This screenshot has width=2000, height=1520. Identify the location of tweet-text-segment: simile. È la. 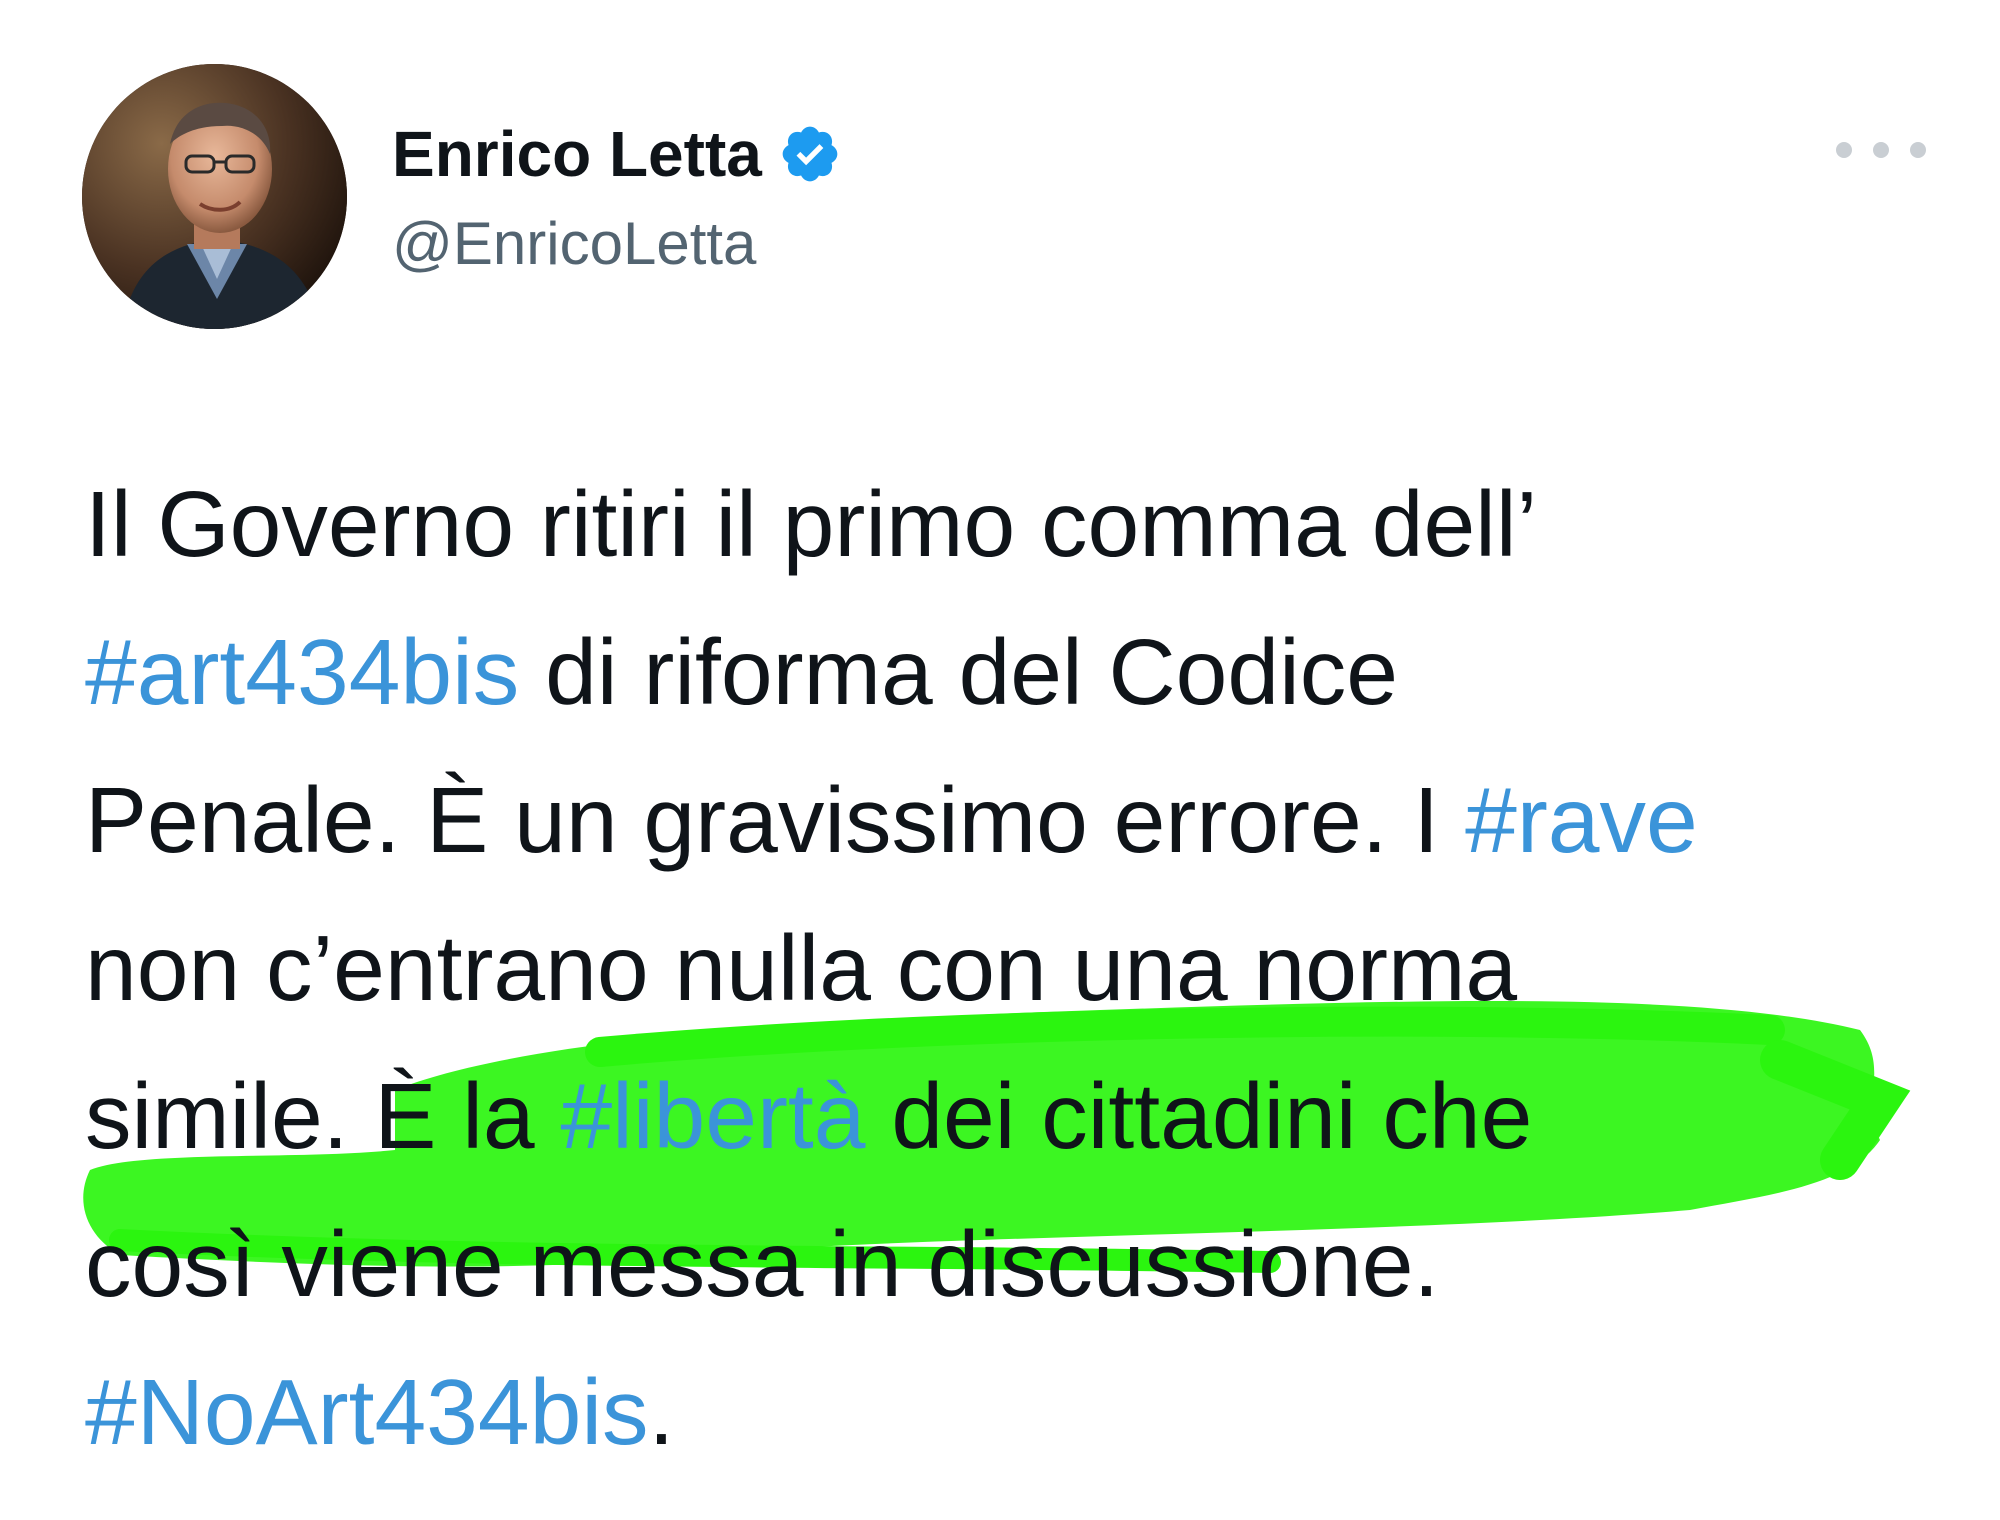
(323, 1116).